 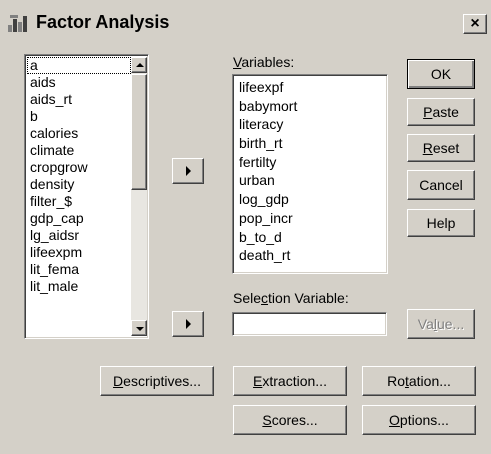 I want to click on paste-label: Paste, so click(x=441, y=112).